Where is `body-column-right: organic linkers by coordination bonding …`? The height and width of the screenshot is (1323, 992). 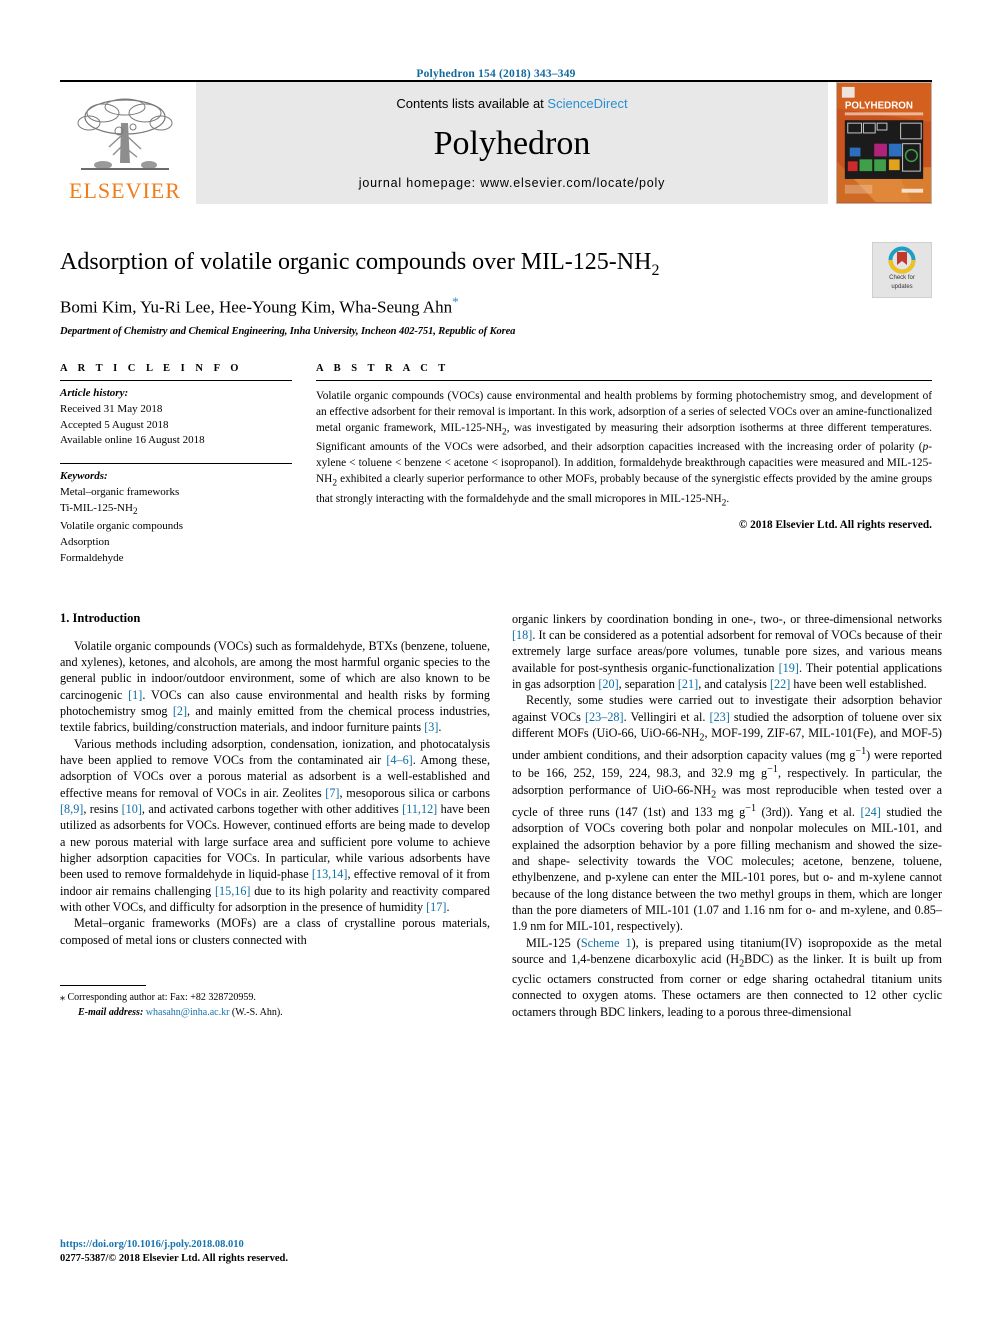 body-column-right: organic linkers by coordination bonding … is located at coordinates (727, 816).